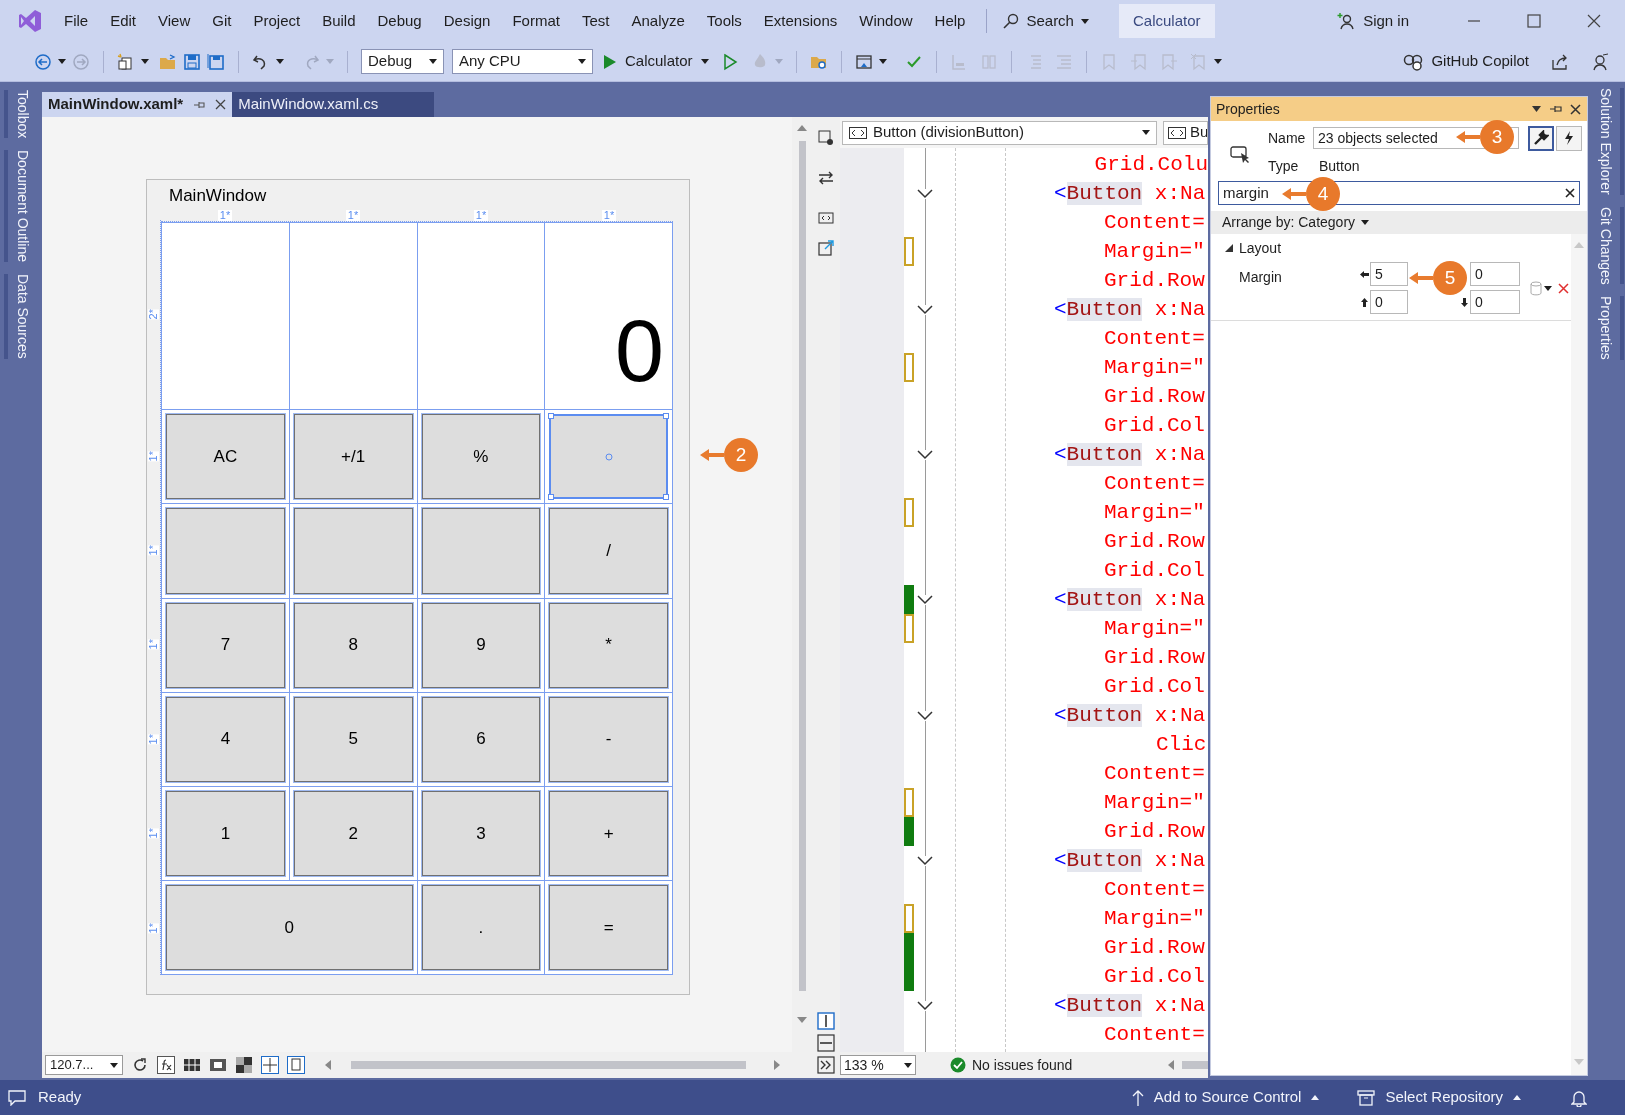 The height and width of the screenshot is (1115, 1625). What do you see at coordinates (826, 178) in the screenshot?
I see `swap-panes-icon` at bounding box center [826, 178].